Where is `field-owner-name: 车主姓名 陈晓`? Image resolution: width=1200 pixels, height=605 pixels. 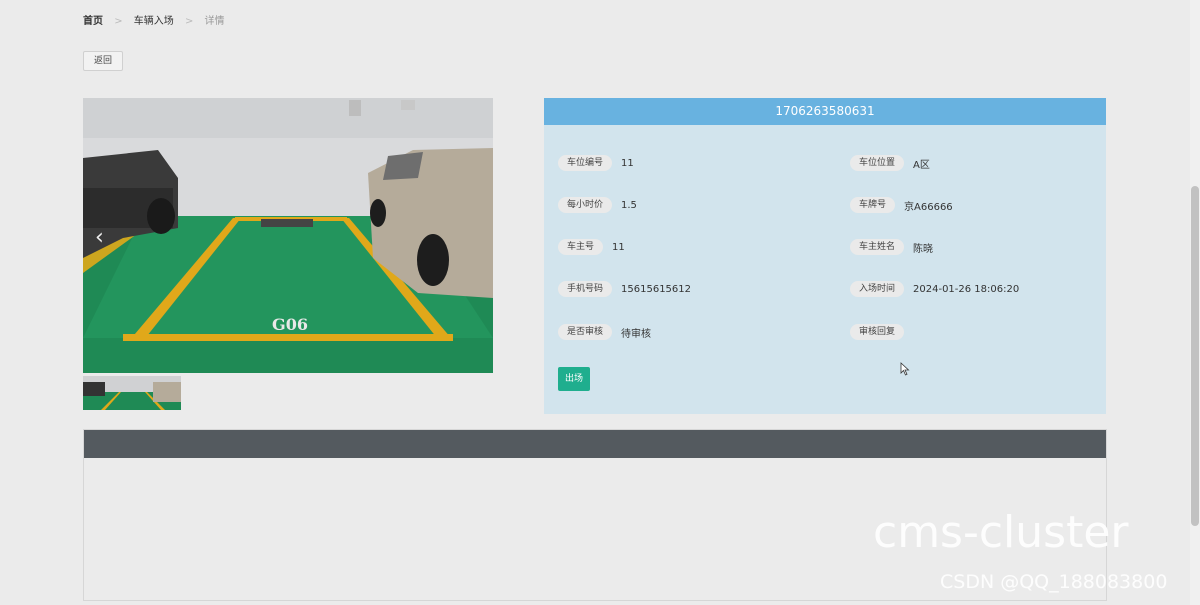 field-owner-name: 车主姓名 陈晓 is located at coordinates (891, 247).